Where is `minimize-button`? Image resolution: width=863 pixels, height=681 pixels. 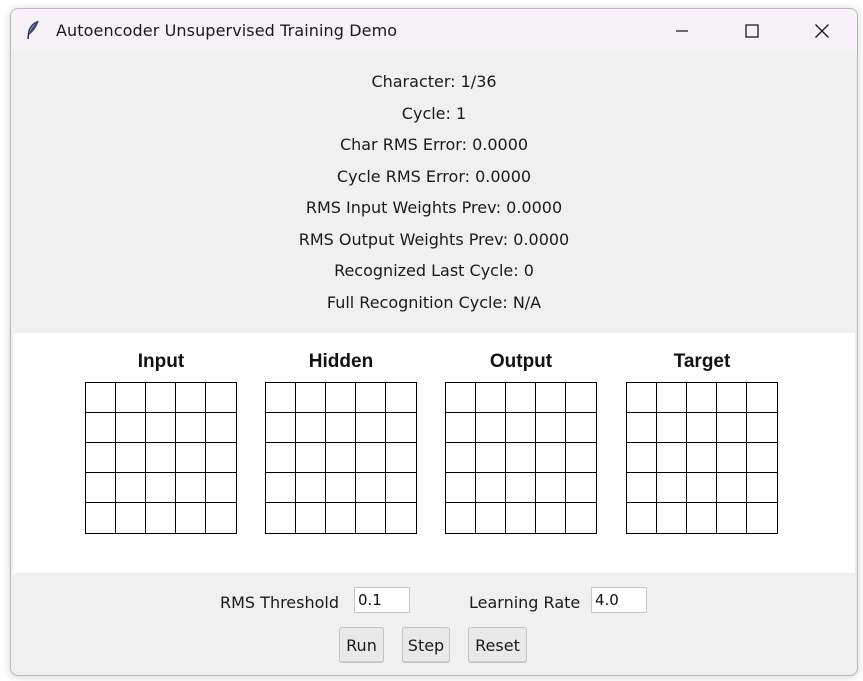
minimize-button is located at coordinates (682, 31).